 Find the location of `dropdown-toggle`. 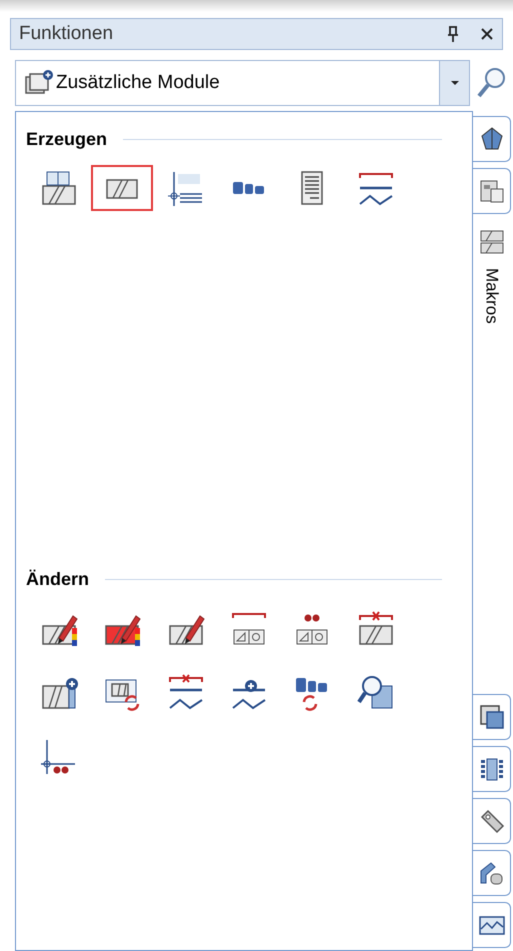

dropdown-toggle is located at coordinates (454, 83).